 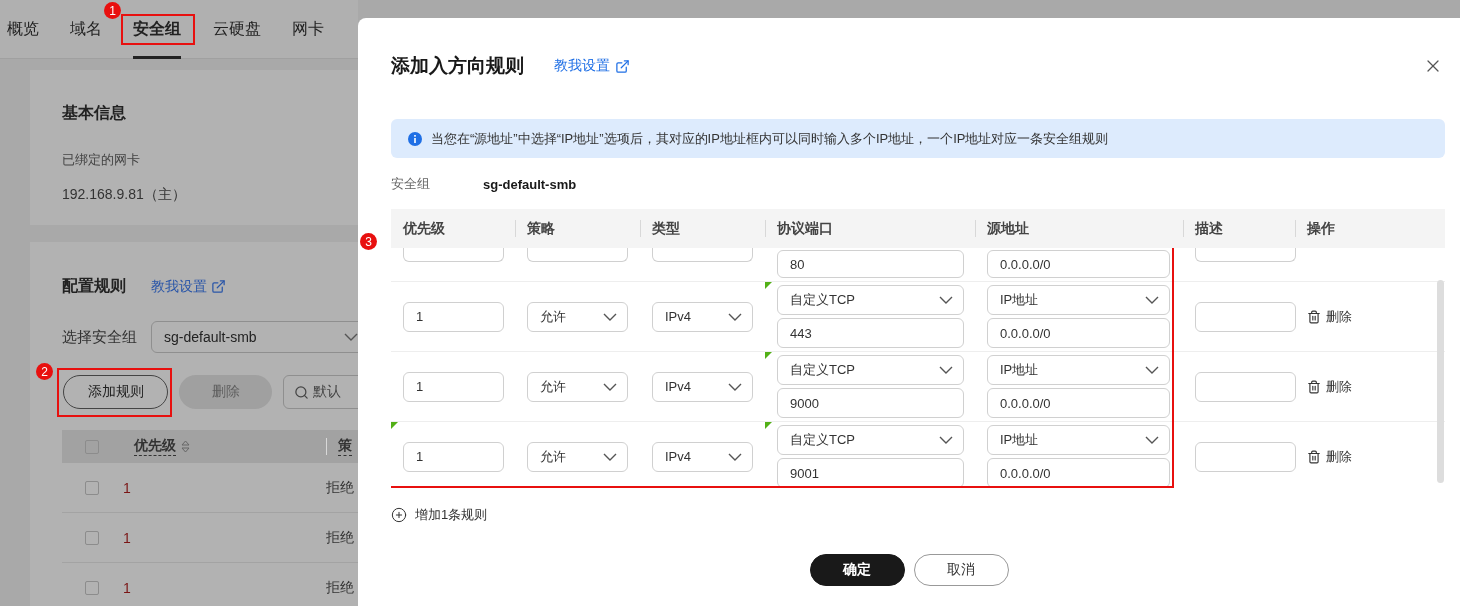 What do you see at coordinates (1209, 228) in the screenshot?
I see `column-header: 描述` at bounding box center [1209, 228].